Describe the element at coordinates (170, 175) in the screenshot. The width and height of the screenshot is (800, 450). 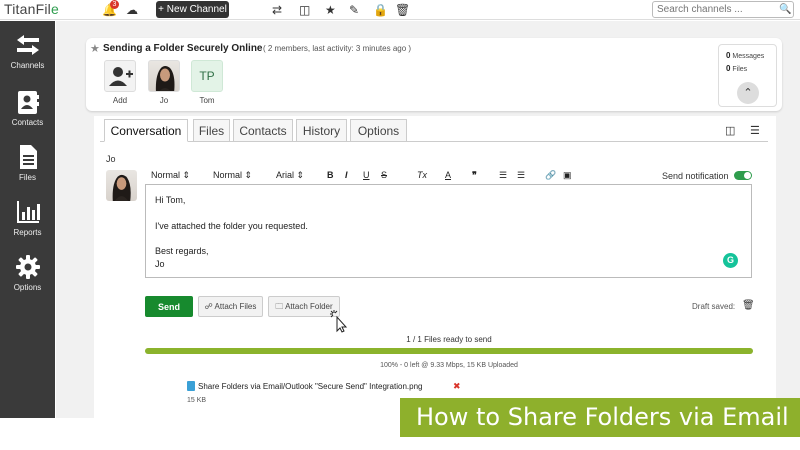
I see `format-select: Normal ⇕` at that location.